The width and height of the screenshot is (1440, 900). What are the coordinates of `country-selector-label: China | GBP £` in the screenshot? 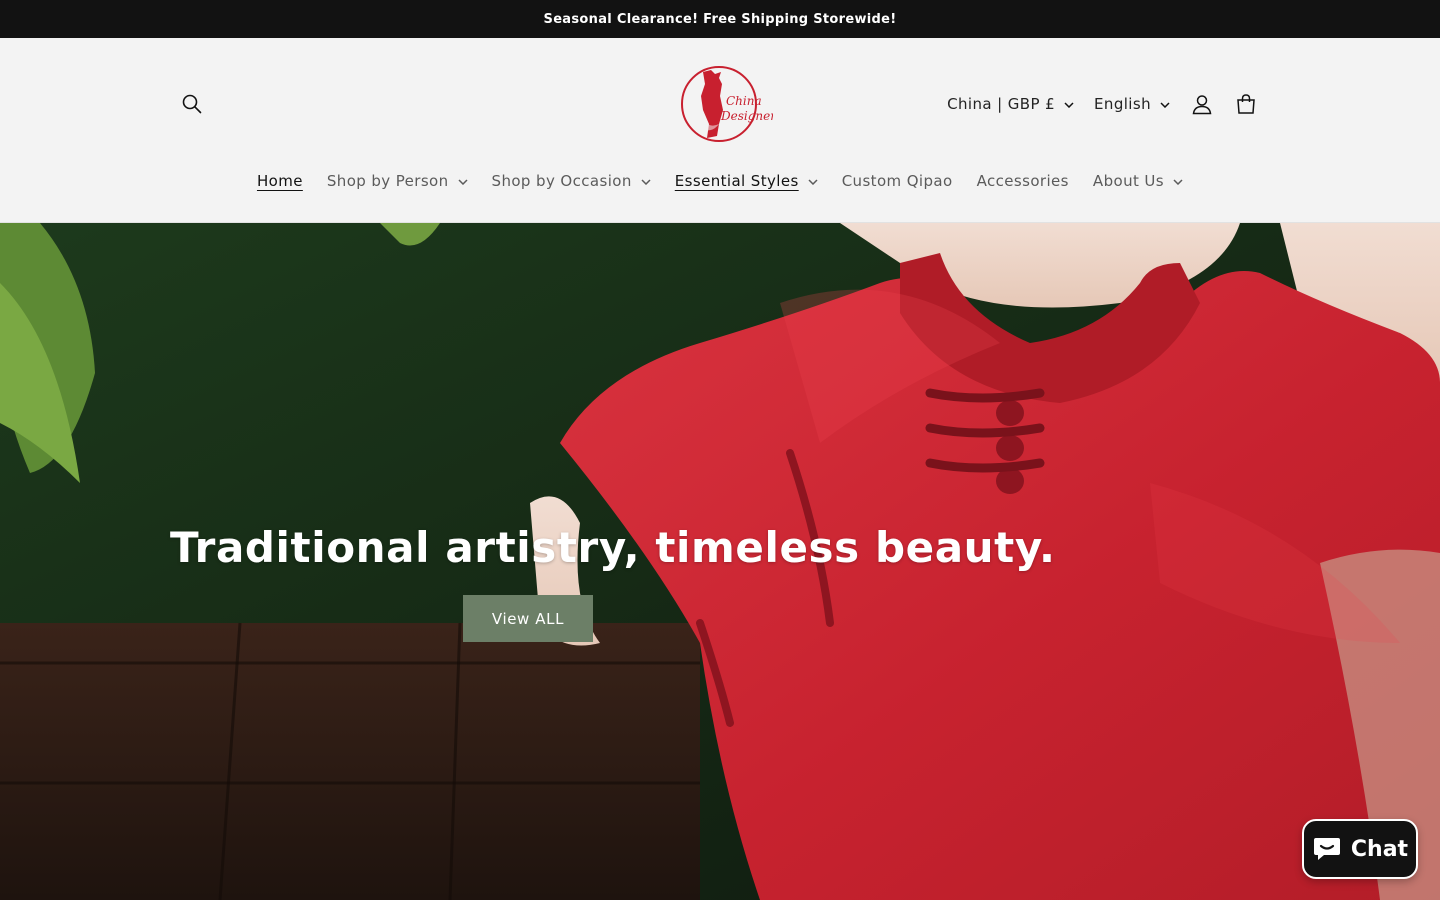 It's located at (1001, 104).